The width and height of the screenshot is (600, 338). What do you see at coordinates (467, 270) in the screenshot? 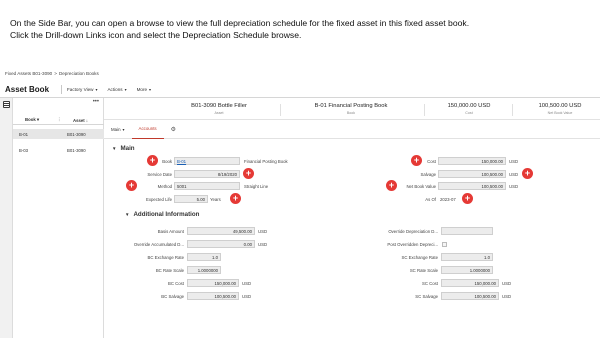
I see `sc-rate-scale-field: 1.0000000` at bounding box center [467, 270].